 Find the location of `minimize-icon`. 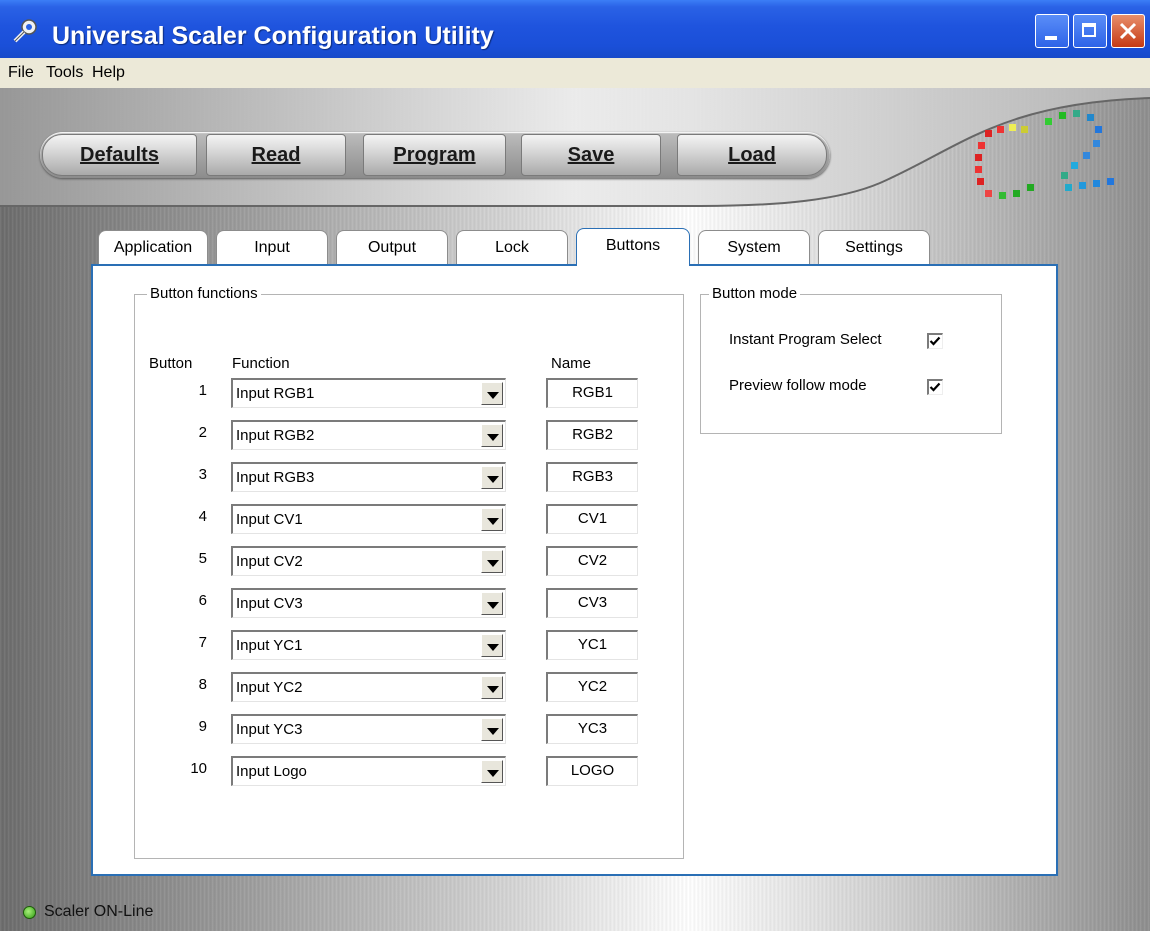

minimize-icon is located at coordinates (1051, 38).